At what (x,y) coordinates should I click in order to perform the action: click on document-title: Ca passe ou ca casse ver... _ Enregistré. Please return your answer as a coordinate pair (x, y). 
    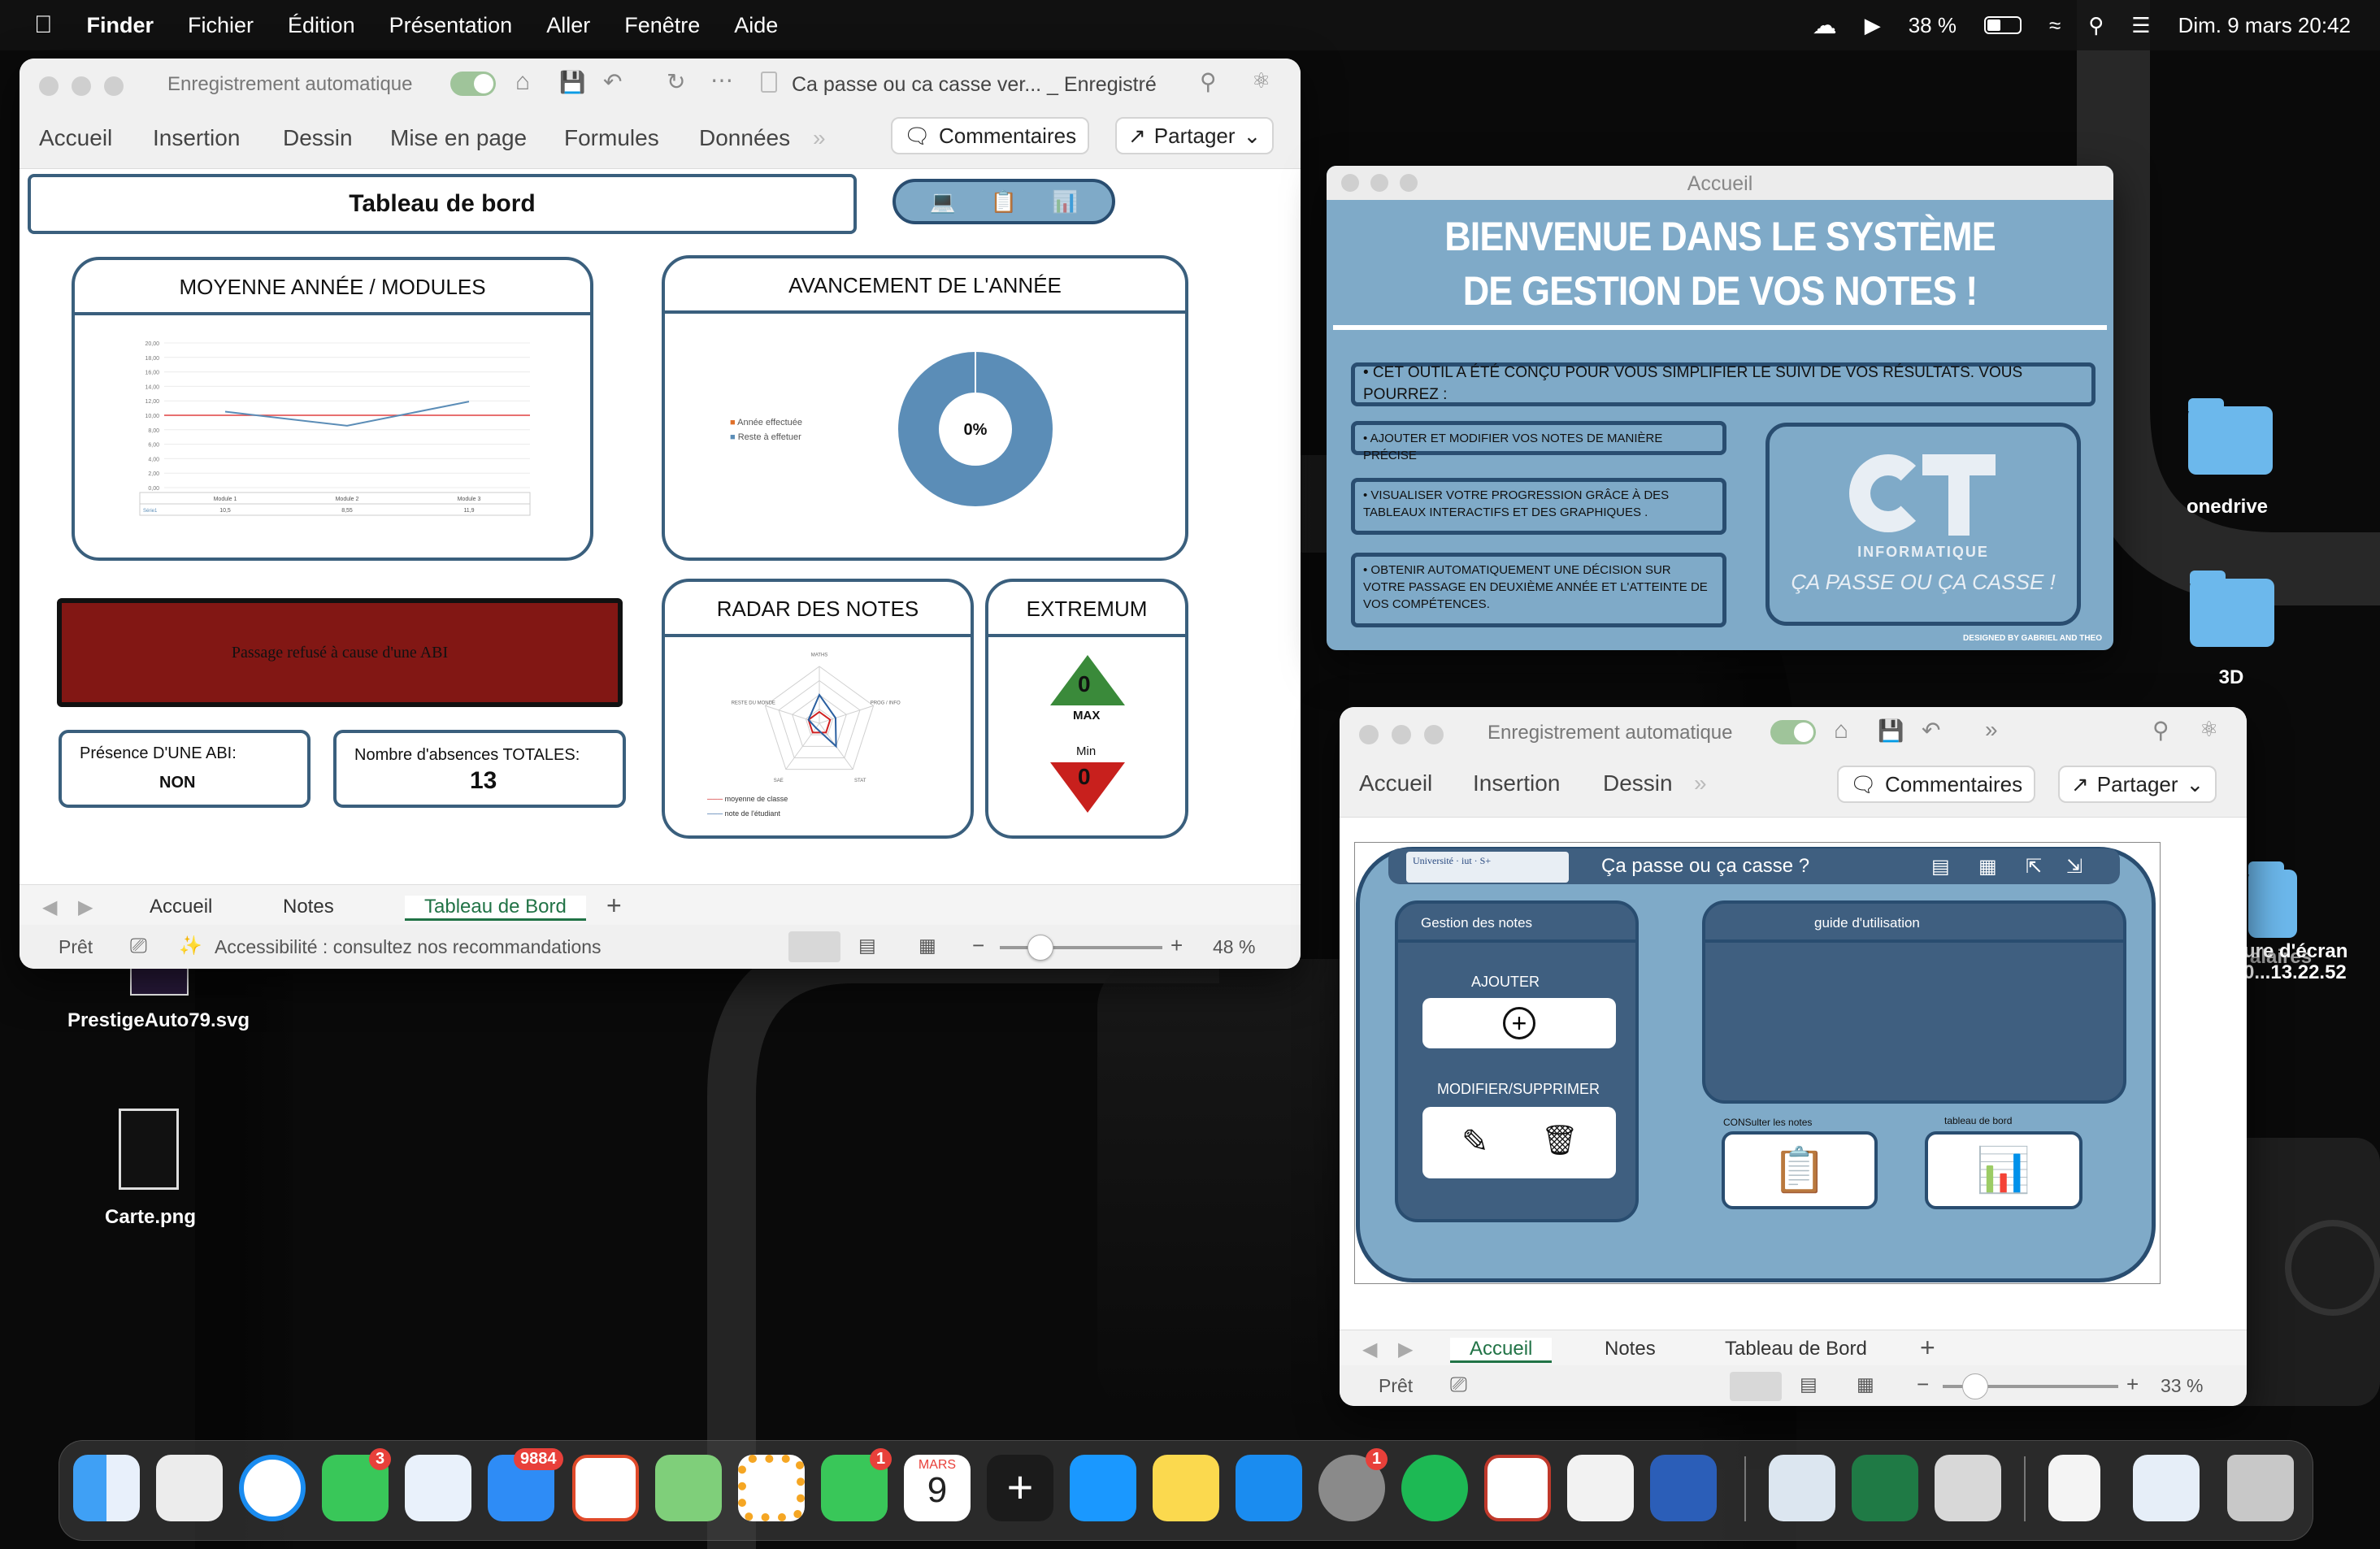
    Looking at the image, I should click on (974, 85).